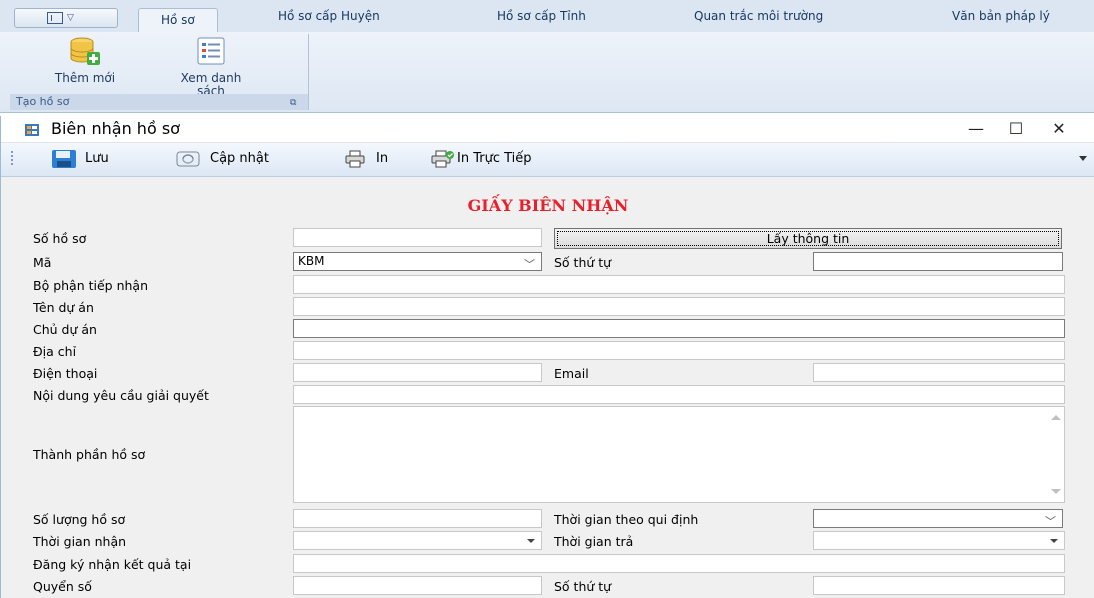 This screenshot has width=1094, height=598. I want to click on save-label: Lưu, so click(97, 158).